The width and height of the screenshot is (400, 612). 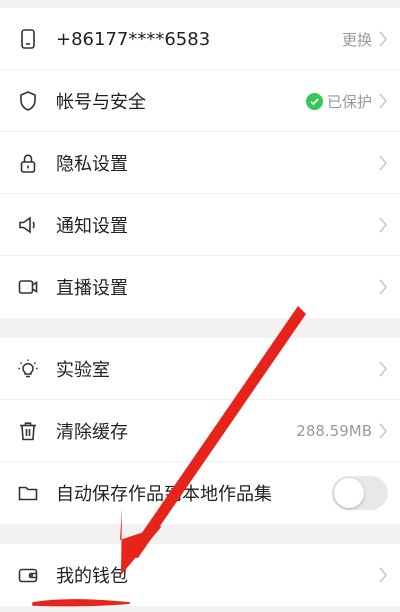 What do you see at coordinates (83, 370) in the screenshot?
I see `lab-label: 实验室` at bounding box center [83, 370].